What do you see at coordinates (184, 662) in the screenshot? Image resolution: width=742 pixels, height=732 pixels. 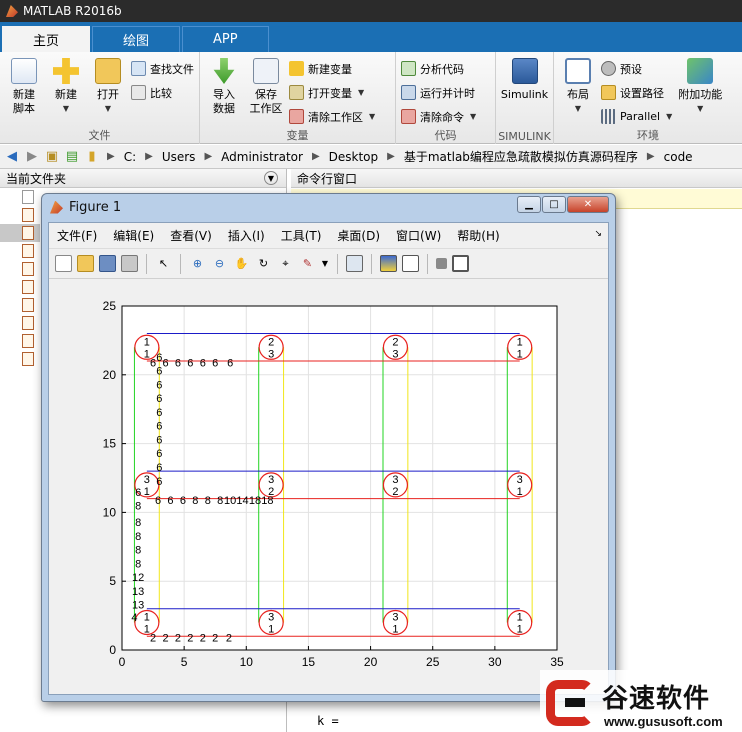 I see `x-tick-label: 5` at bounding box center [184, 662].